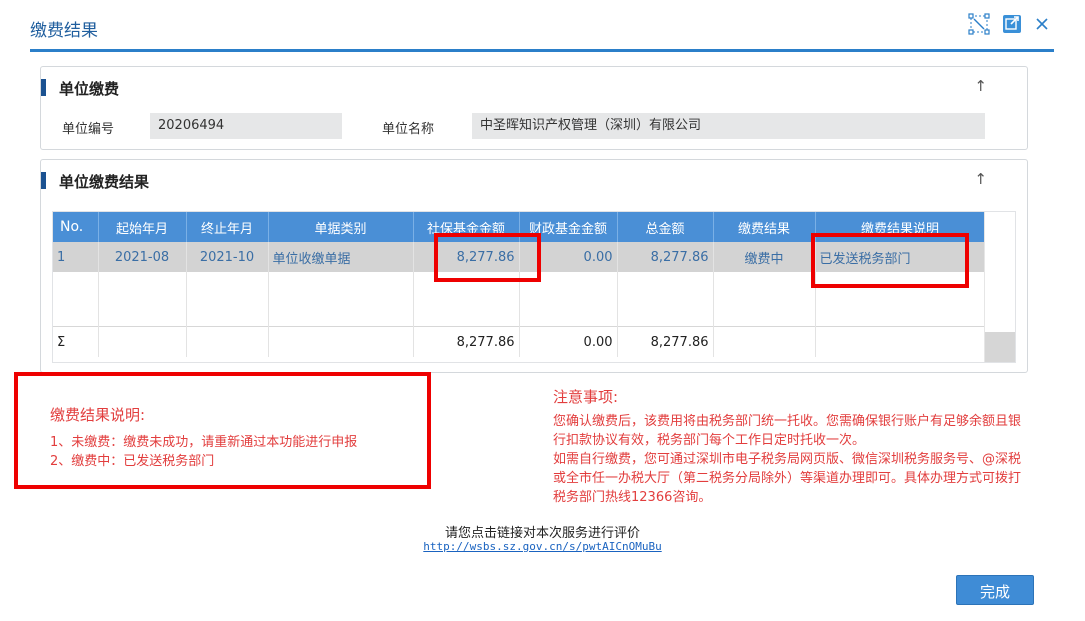 The width and height of the screenshot is (1085, 621). What do you see at coordinates (408, 129) in the screenshot?
I see `unit-name-label: 单位名称` at bounding box center [408, 129].